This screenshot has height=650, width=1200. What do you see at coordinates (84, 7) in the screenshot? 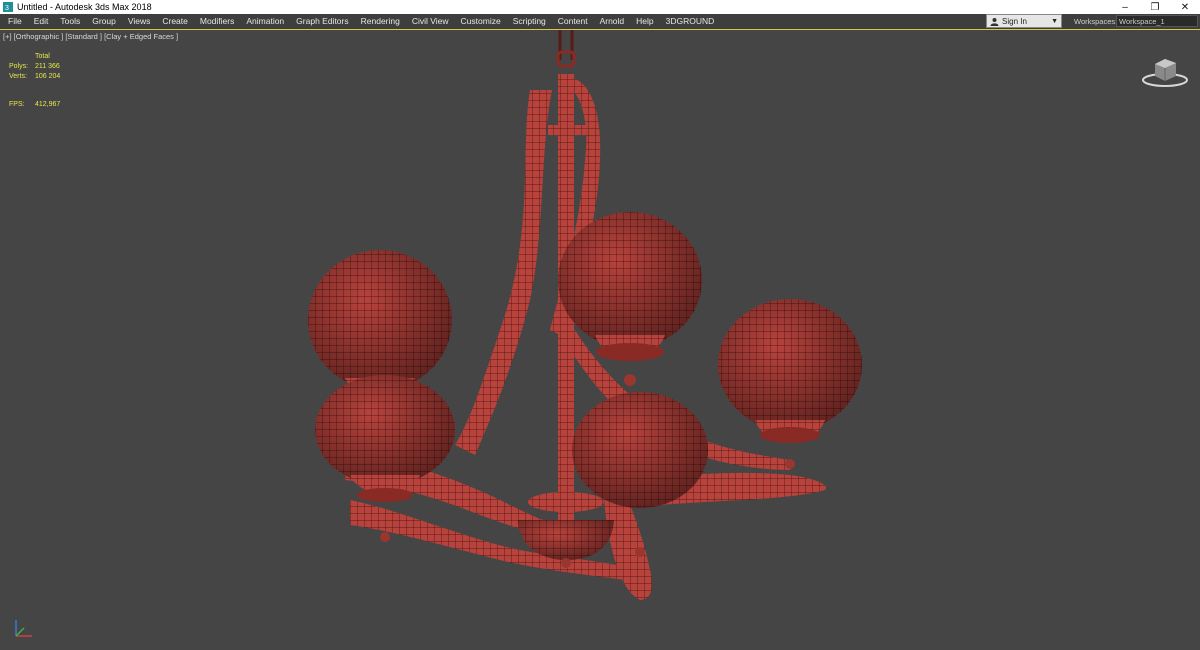
I see `window-title: Untitled - Autodesk 3ds Max 2018` at bounding box center [84, 7].